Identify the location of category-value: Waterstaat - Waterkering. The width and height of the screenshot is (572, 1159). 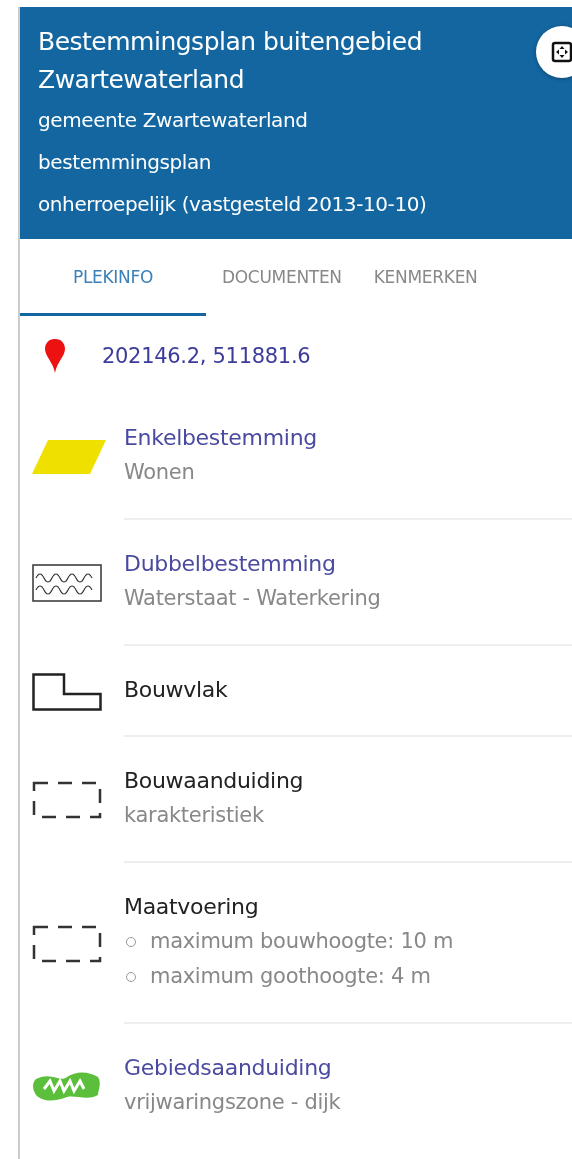
(253, 598).